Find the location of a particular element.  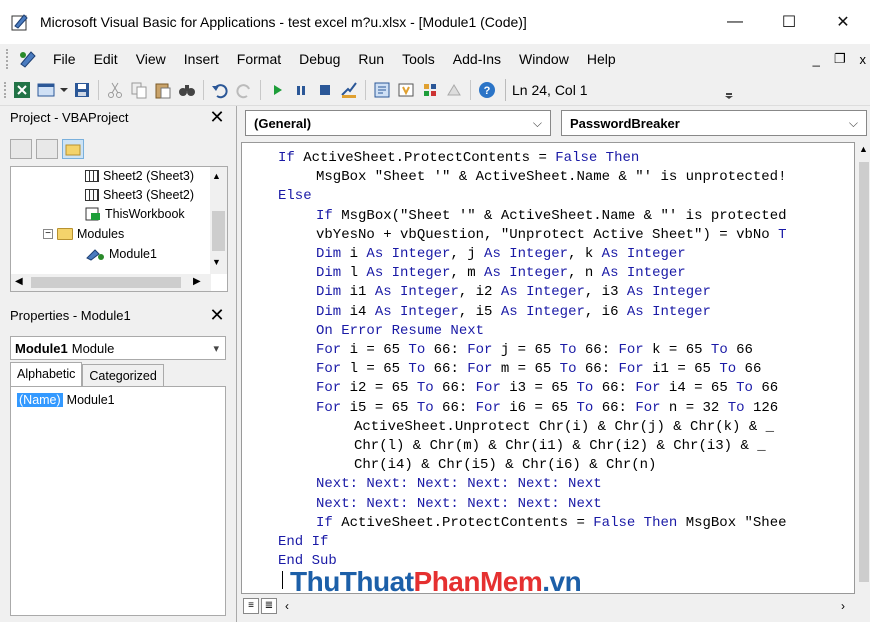

redo-icon is located at coordinates (244, 90).